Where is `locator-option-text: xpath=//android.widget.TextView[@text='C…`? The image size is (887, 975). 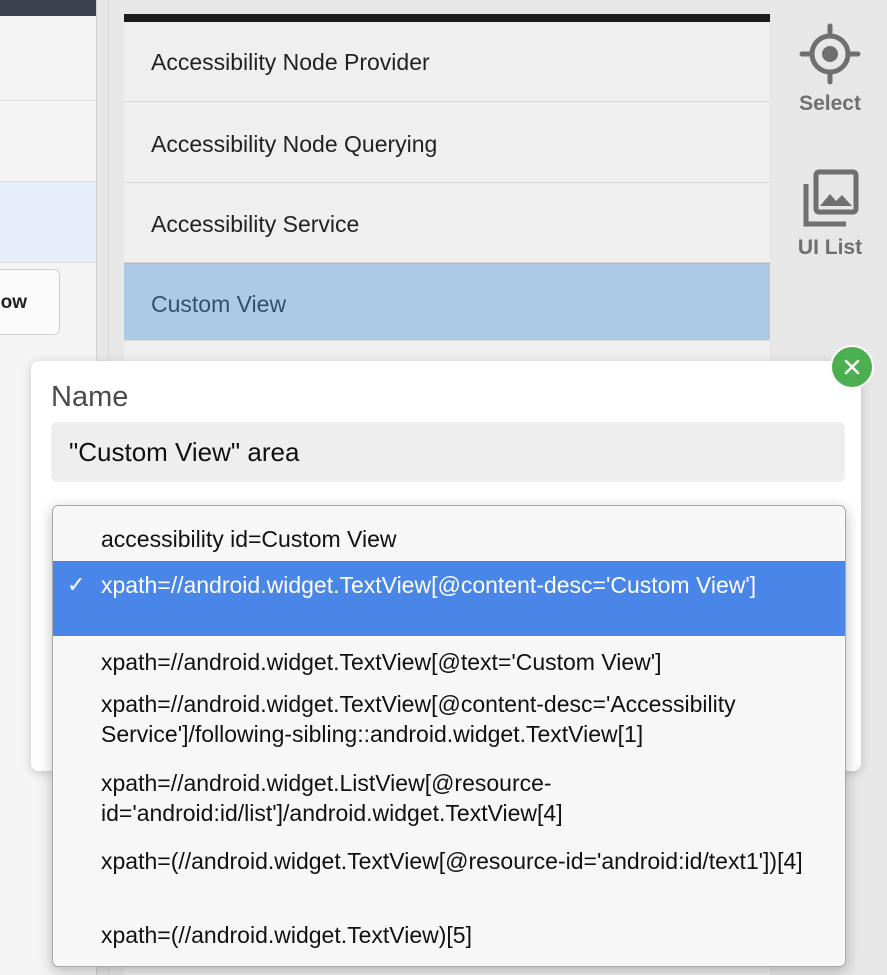 locator-option-text: xpath=//android.widget.TextView[@text='C… is located at coordinates (381, 662).